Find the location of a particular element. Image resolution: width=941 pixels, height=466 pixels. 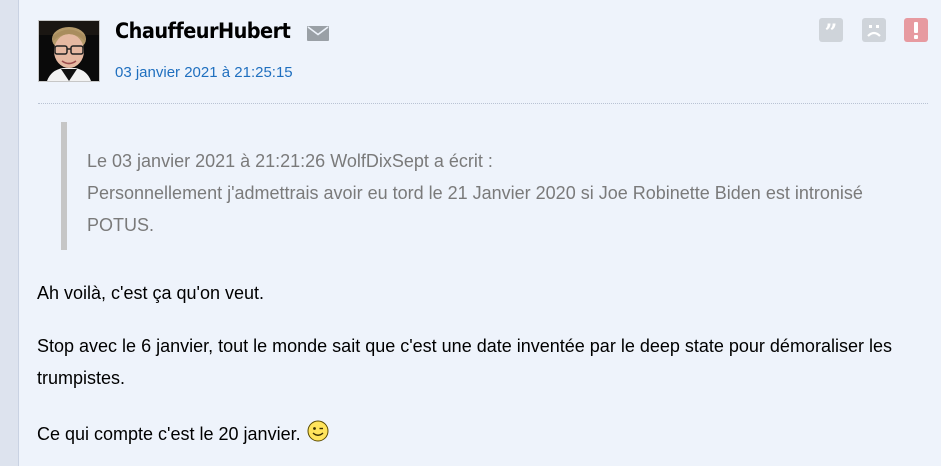

quote-icon: ” is located at coordinates (831, 31).